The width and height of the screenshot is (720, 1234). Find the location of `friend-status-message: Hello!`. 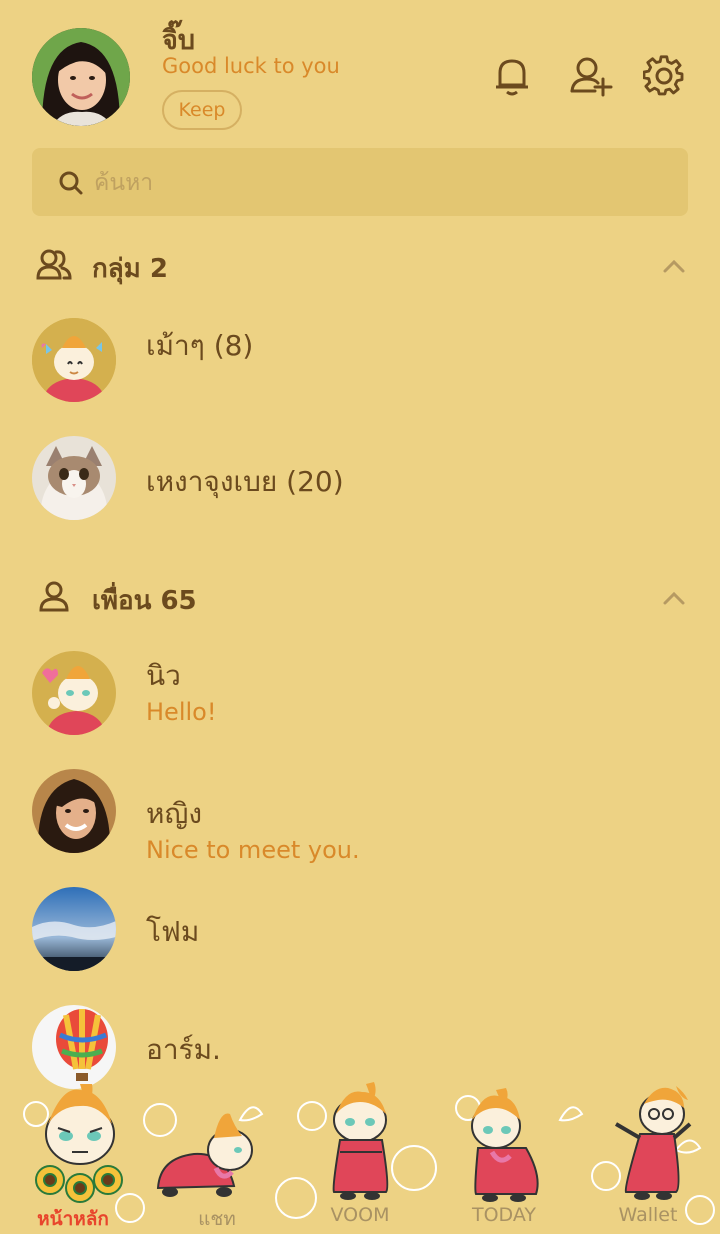

friend-status-message: Hello! is located at coordinates (181, 712).